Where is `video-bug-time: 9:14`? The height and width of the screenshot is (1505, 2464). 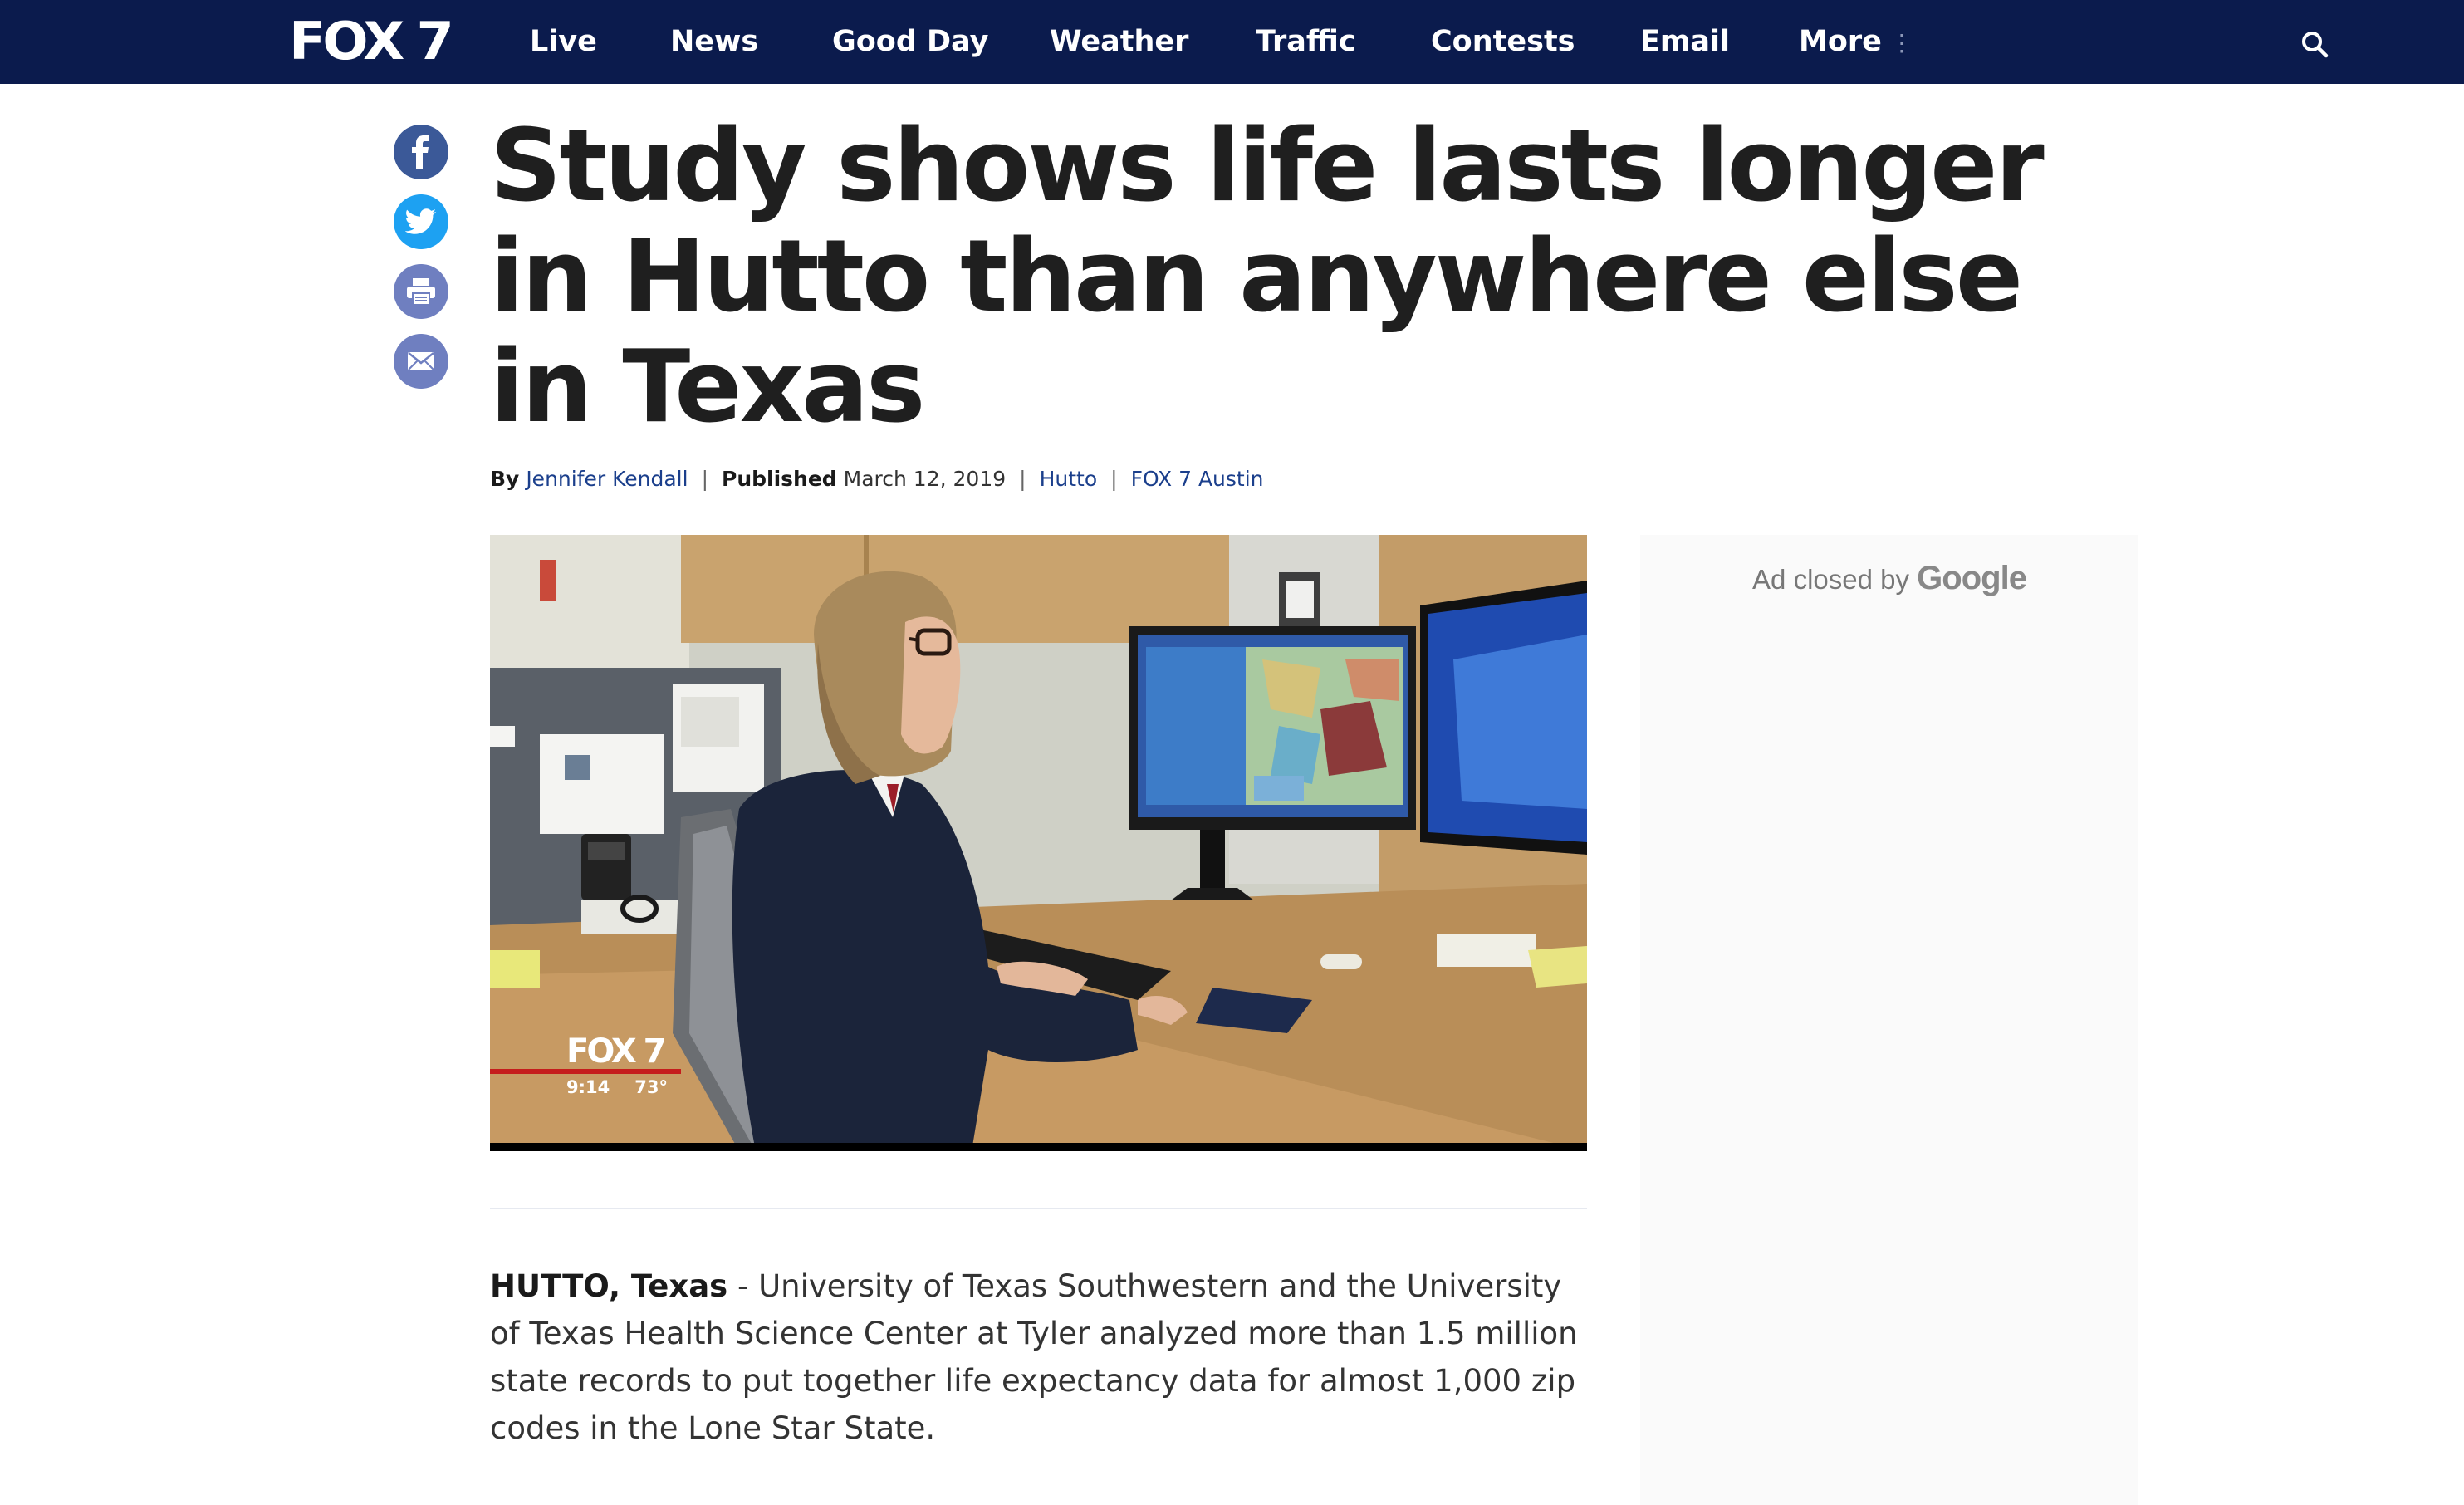
video-bug-time: 9:14 is located at coordinates (588, 1087).